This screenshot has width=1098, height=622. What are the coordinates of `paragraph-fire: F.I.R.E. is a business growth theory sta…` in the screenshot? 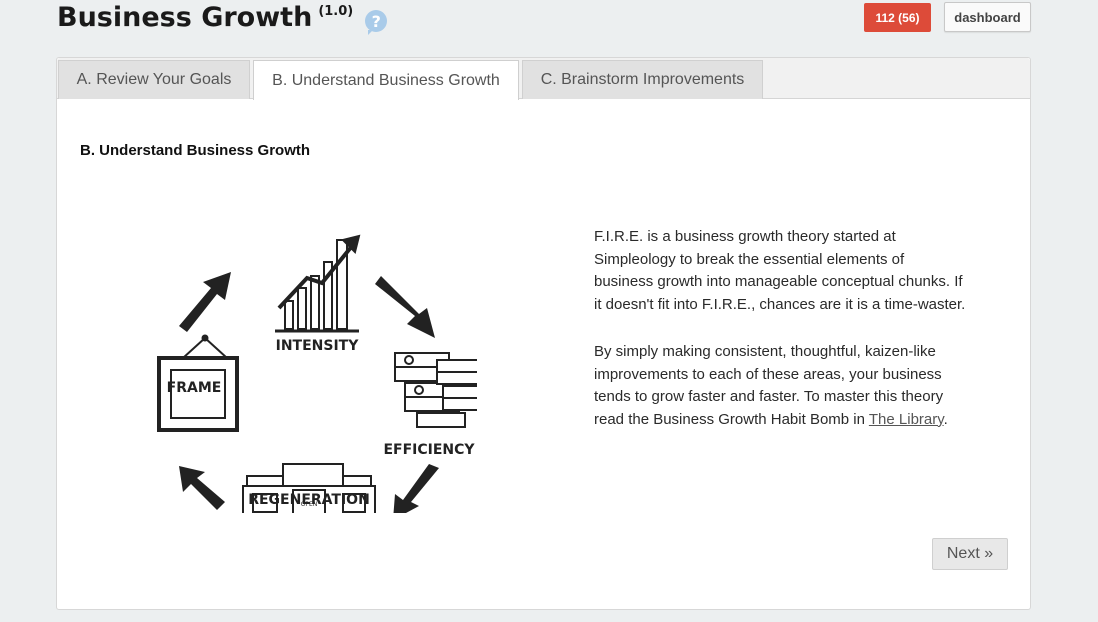 It's located at (780, 270).